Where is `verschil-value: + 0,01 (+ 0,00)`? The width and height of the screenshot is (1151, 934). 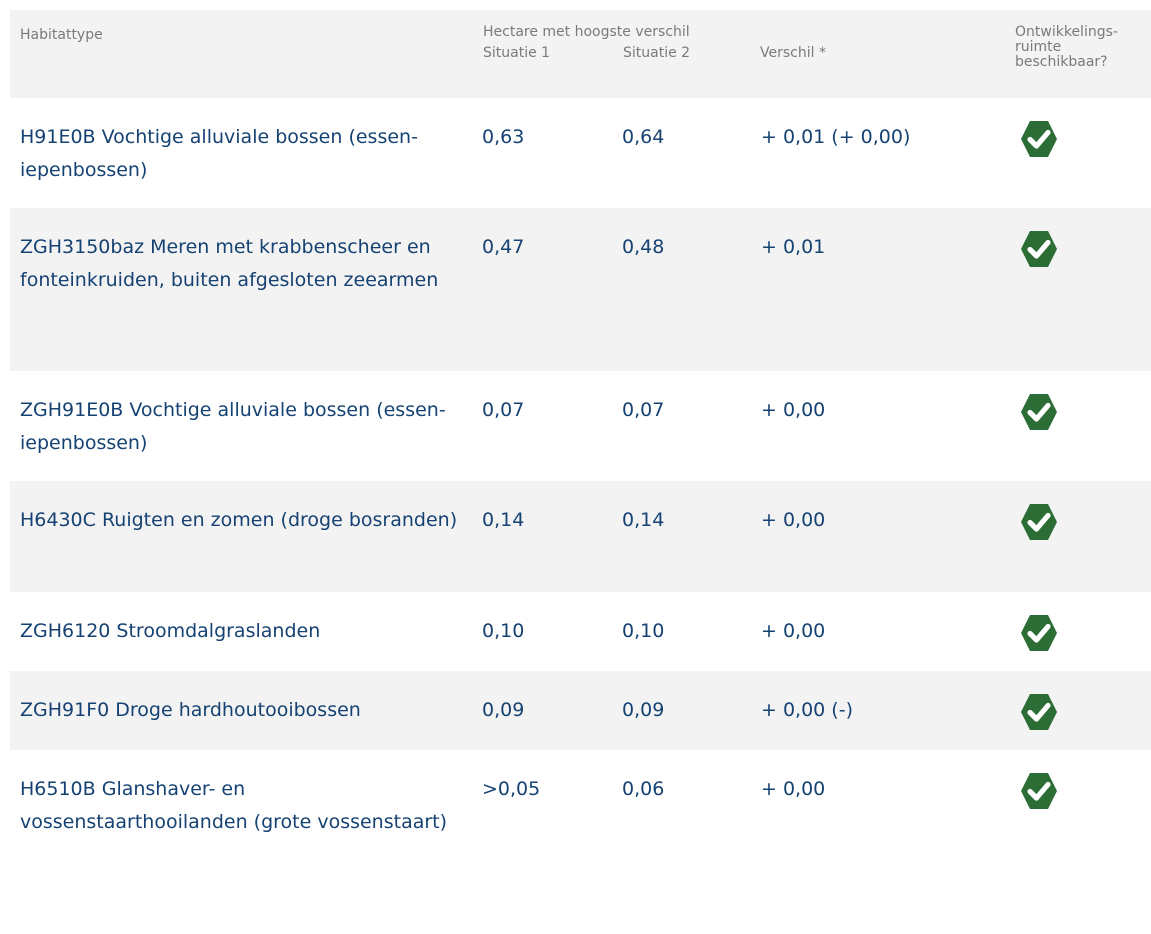 verschil-value: + 0,01 (+ 0,00) is located at coordinates (836, 137).